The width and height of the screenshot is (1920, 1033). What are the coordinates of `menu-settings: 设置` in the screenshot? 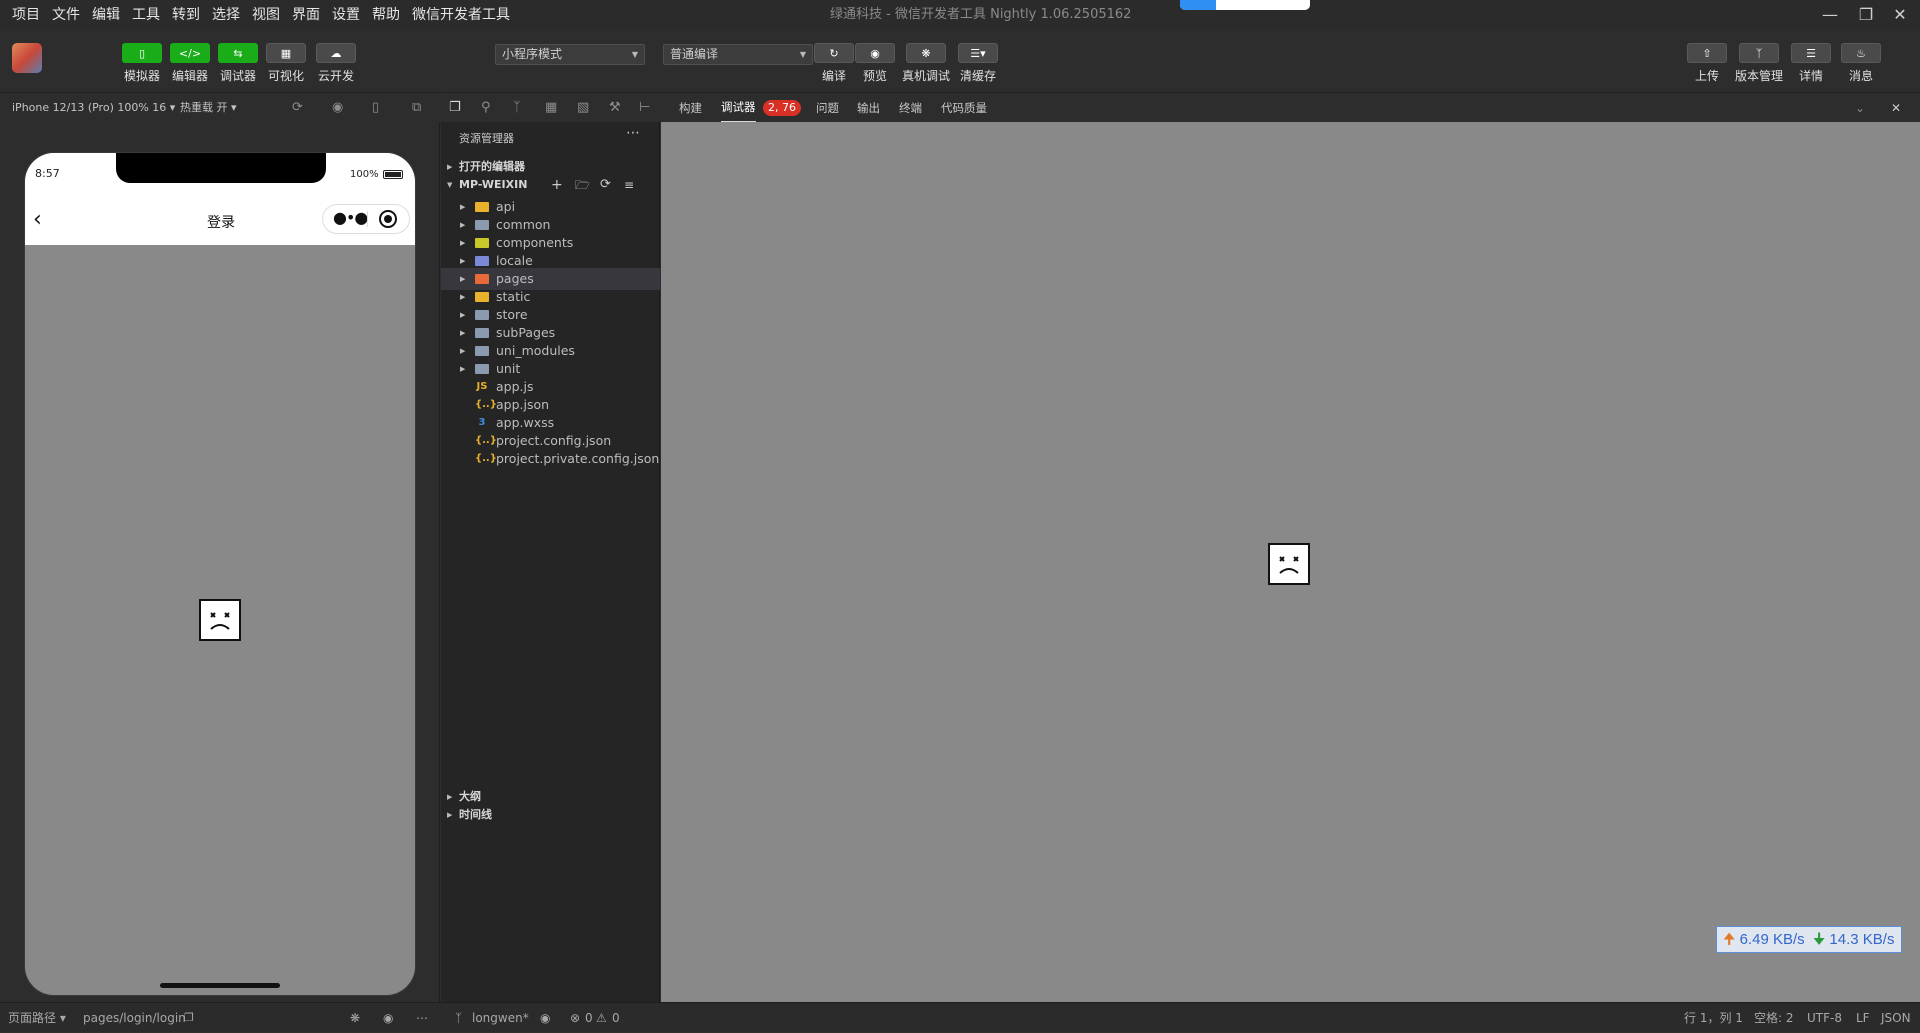 It's located at (346, 15).